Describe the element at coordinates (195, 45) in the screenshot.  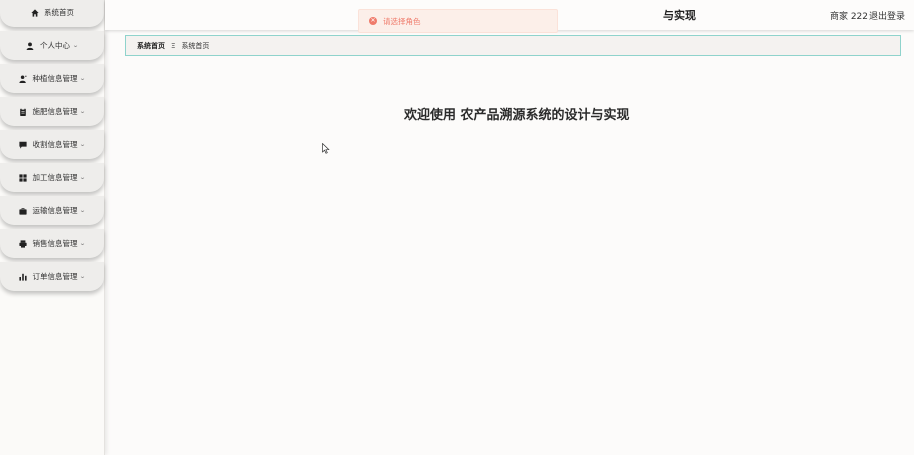
I see `breadcrumb-current: 系统首页` at that location.